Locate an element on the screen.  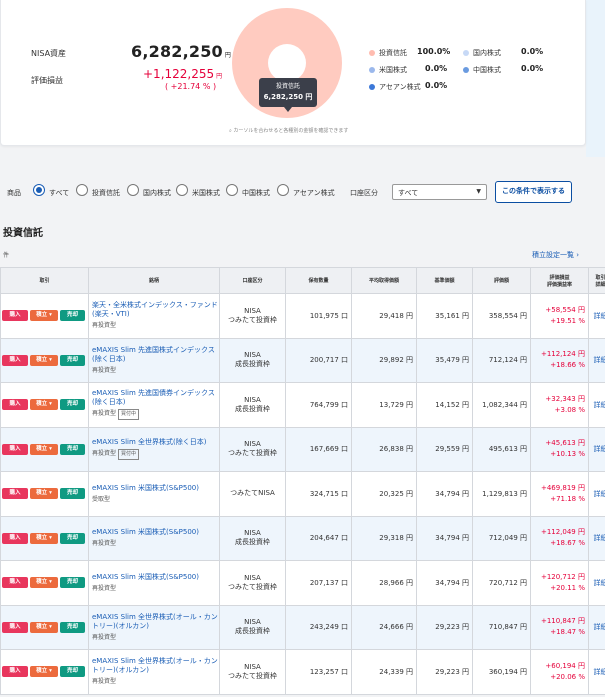
pl-cell: +45,613 円 +10.13 % is located at coordinates (559, 449).